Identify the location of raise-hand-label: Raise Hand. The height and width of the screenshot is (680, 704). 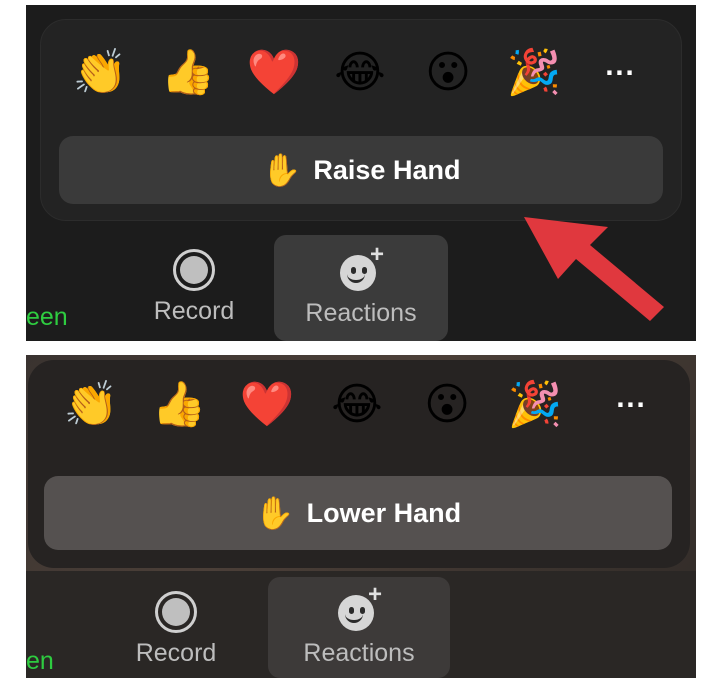
(387, 169).